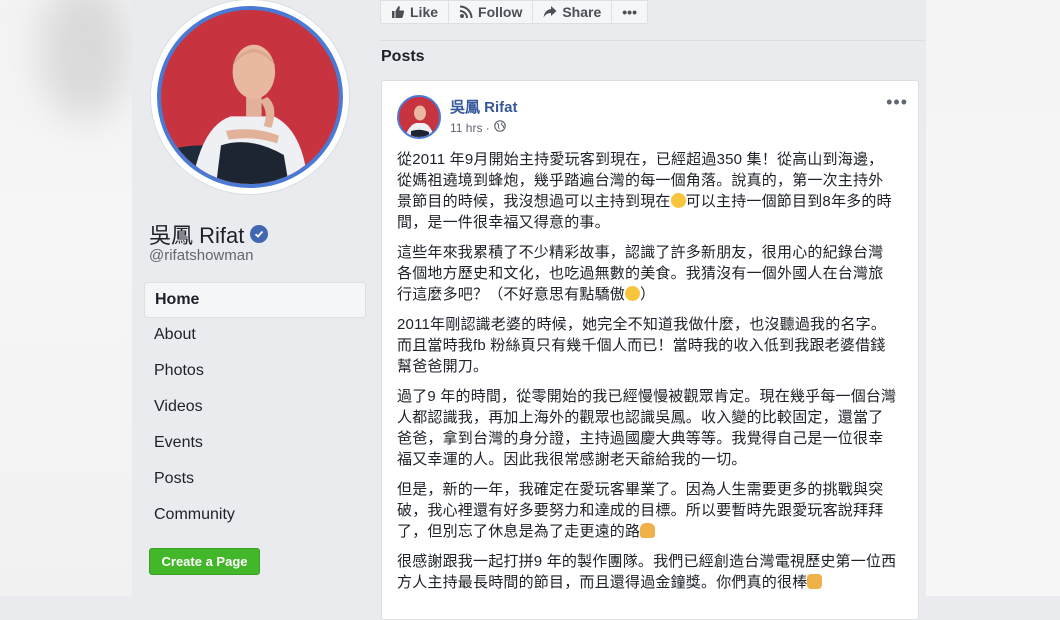 Image resolution: width=1060 pixels, height=620 pixels. I want to click on page-name: 吳鳳 Rifat, so click(196, 234).